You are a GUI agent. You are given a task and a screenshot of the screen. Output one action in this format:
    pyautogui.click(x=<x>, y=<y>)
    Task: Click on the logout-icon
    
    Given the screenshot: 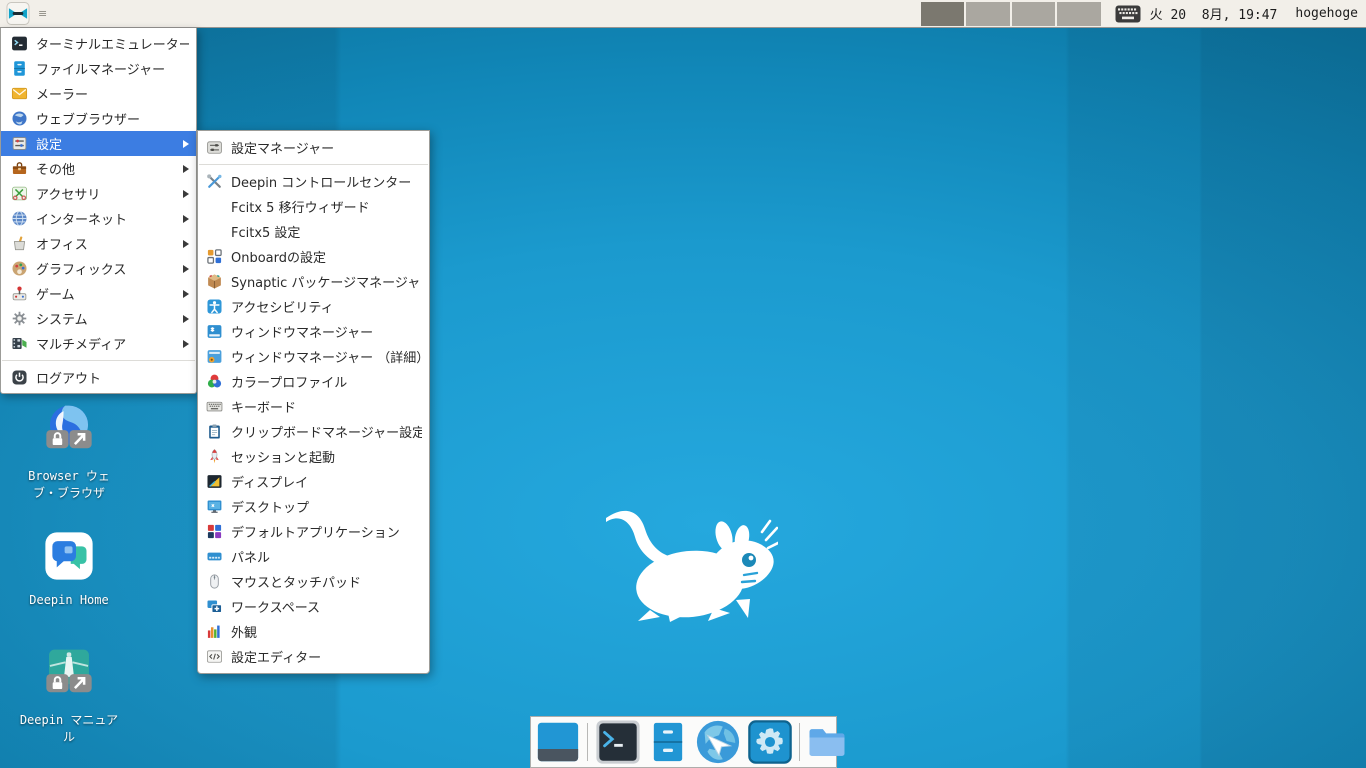 What is the action you would take?
    pyautogui.click(x=19, y=377)
    